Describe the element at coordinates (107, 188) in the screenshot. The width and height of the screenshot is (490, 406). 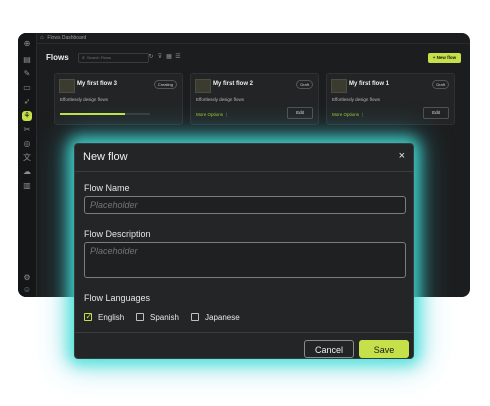
I see `flow-name-label: Flow Name` at that location.